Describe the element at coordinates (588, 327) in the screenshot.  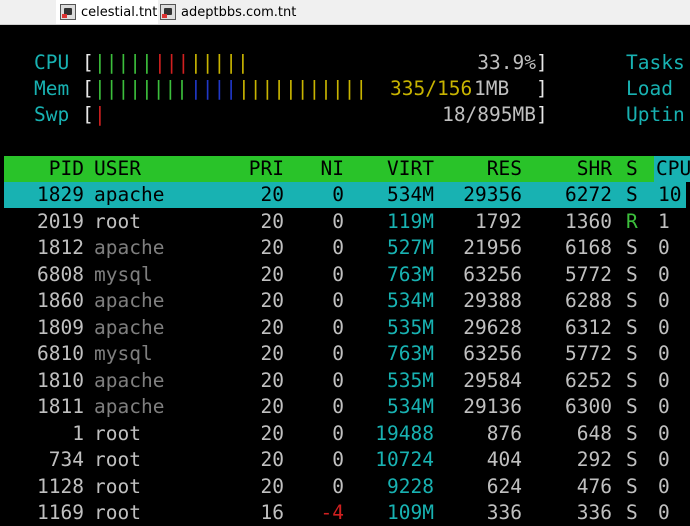
I see `process-cell-shr: 6312` at that location.